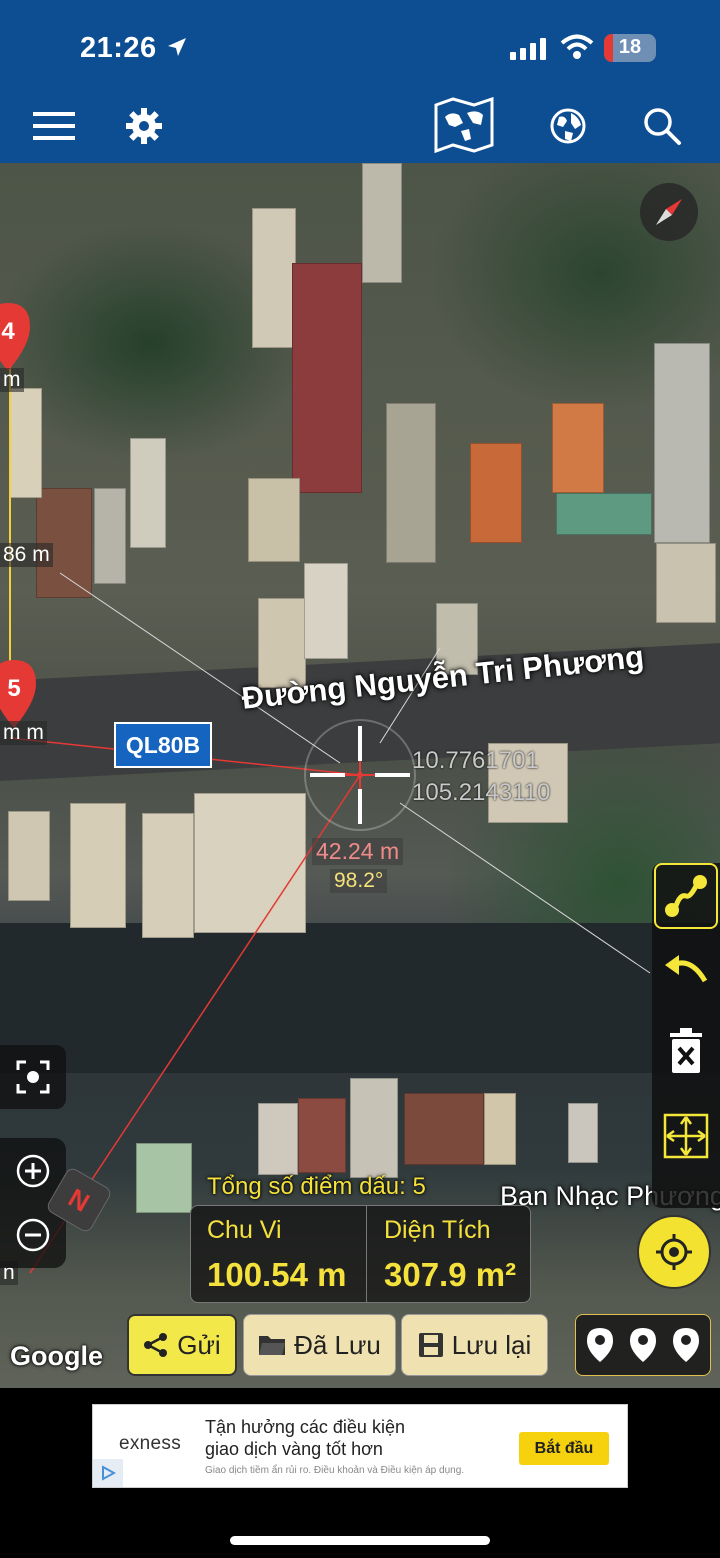 The image size is (720, 1558). I want to click on zoom-out-icon, so click(33, 1235).